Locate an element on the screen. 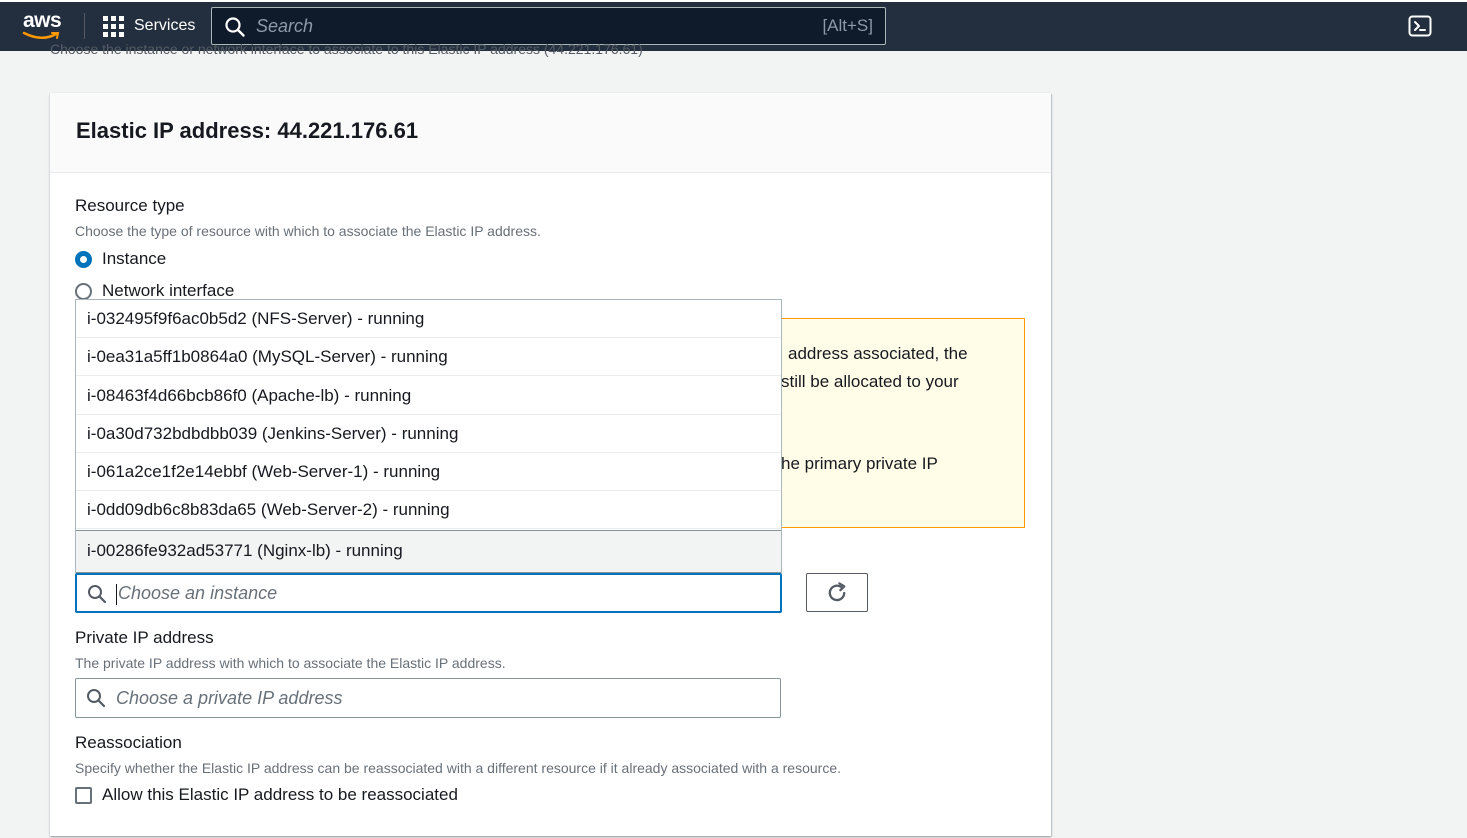  private-ip-label: Private IP address is located at coordinates (144, 637).